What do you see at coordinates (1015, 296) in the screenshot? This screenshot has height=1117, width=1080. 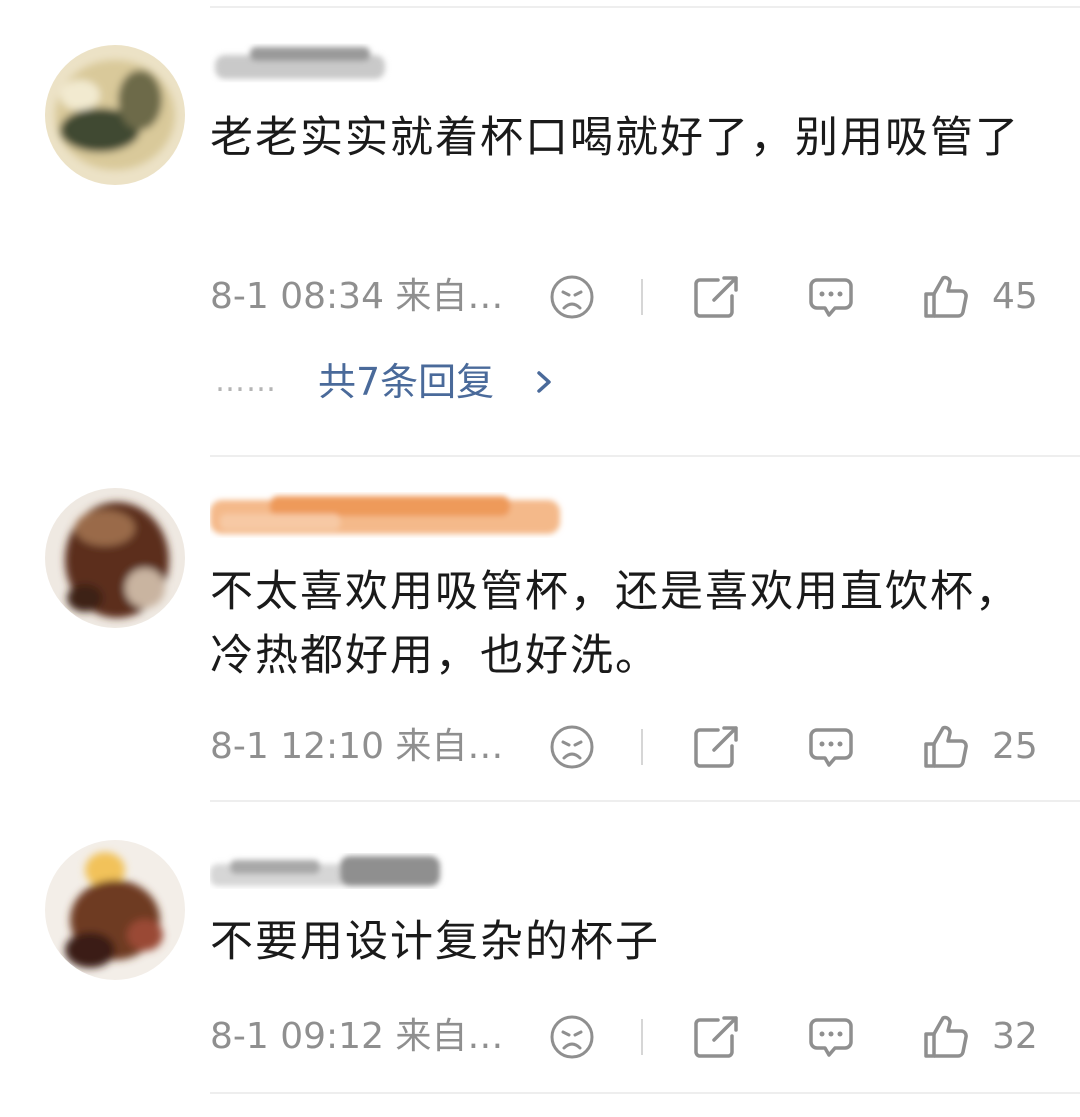 I see `like-count: 45` at bounding box center [1015, 296].